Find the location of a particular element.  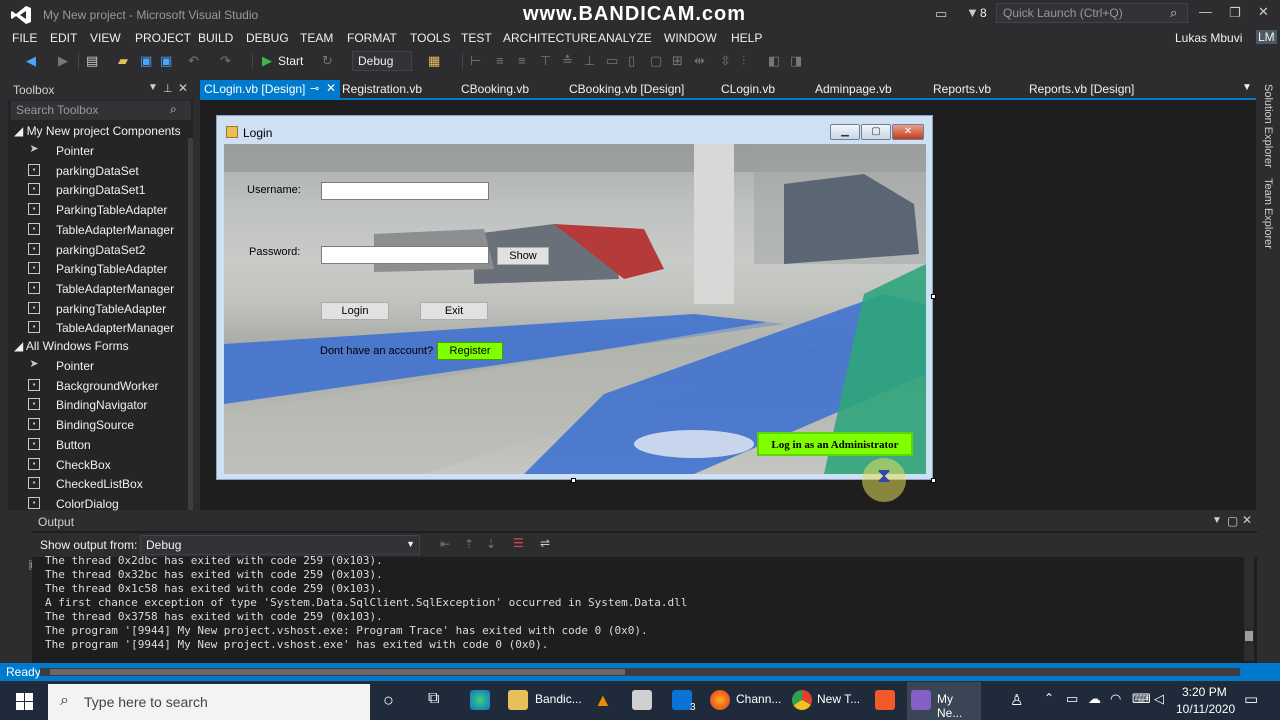

admin-login-button: Log in as an Administrator is located at coordinates (835, 444).